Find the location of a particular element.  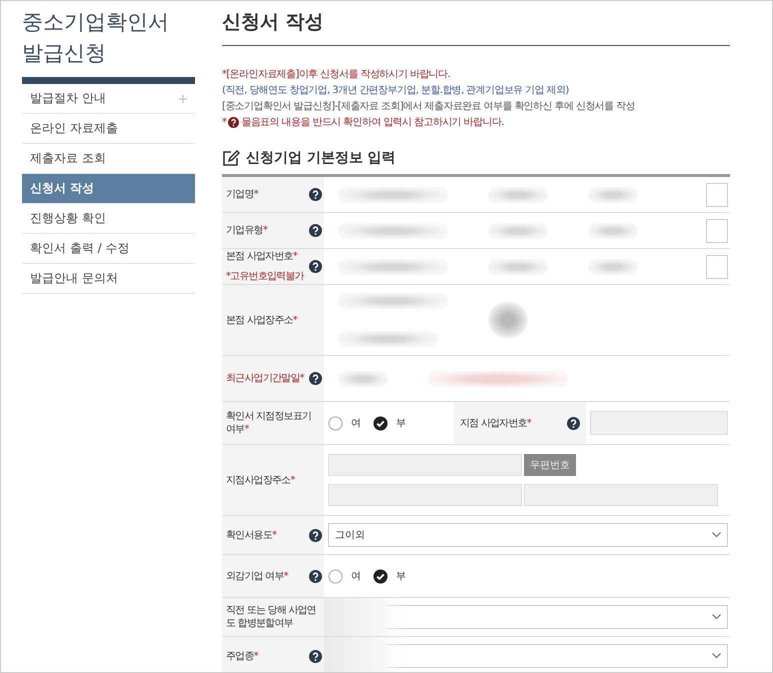

field-label: 직전 또는 당해 사업연도 합병분할여부 is located at coordinates (271, 617).